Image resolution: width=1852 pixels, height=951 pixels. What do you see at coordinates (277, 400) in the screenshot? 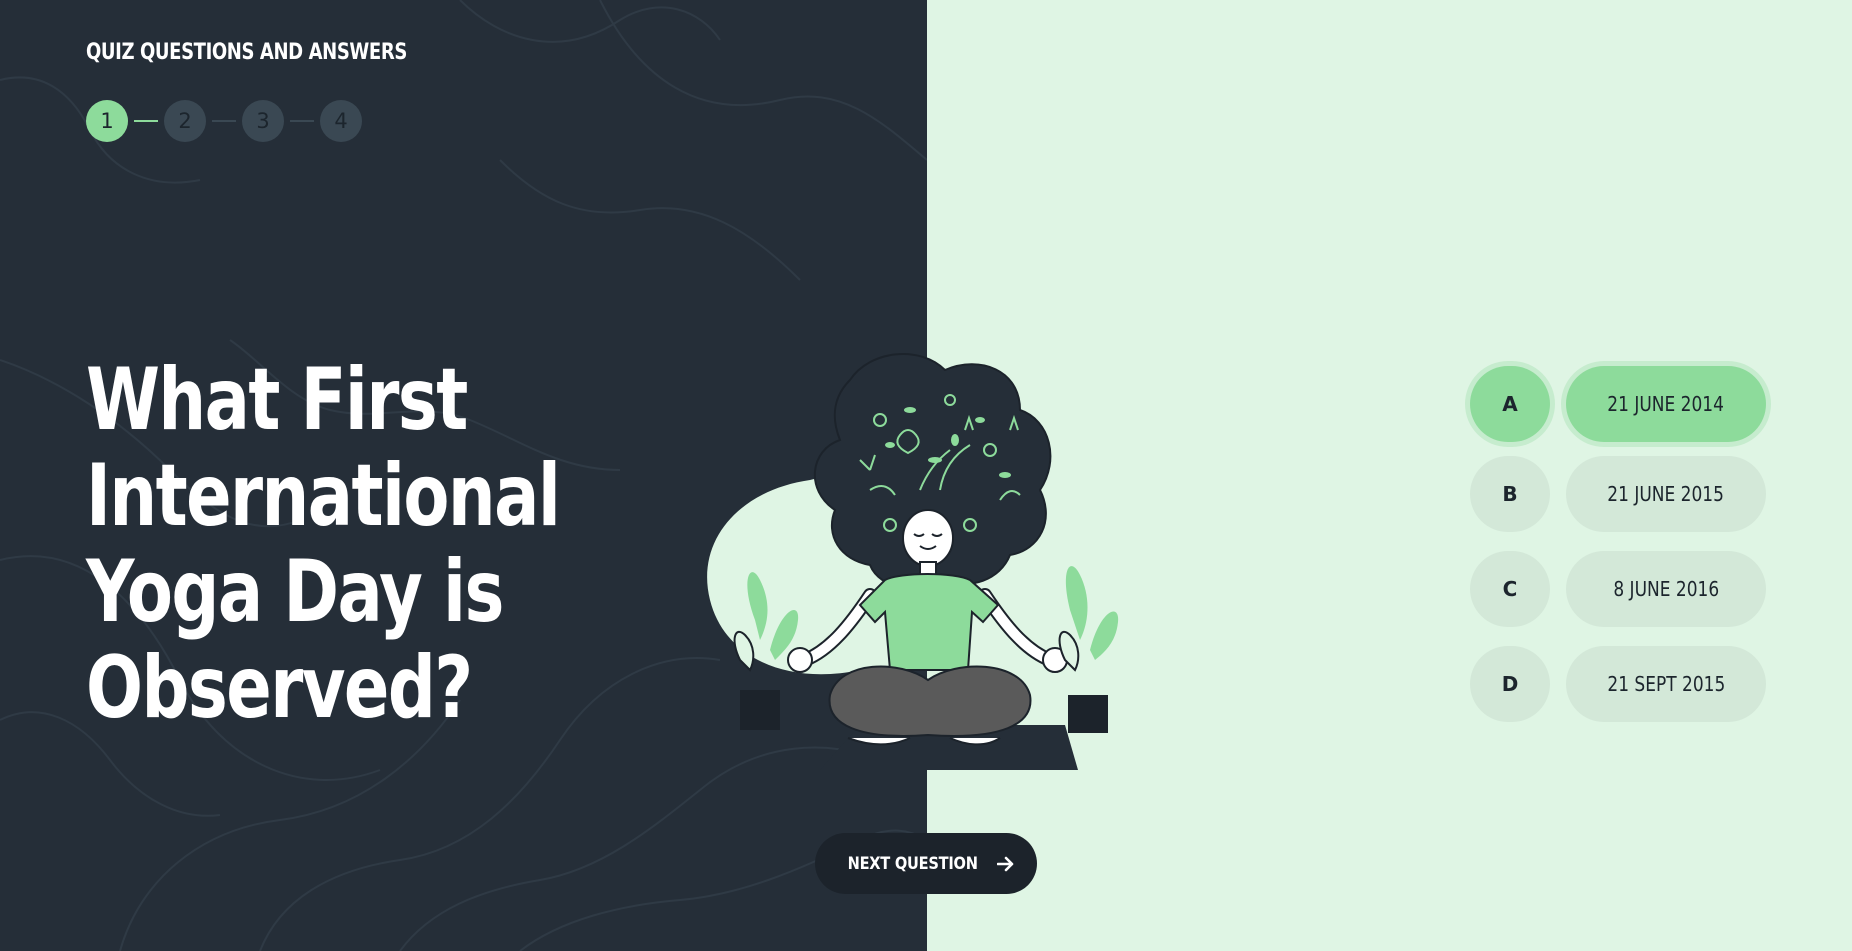
I see `question-line: What First` at bounding box center [277, 400].